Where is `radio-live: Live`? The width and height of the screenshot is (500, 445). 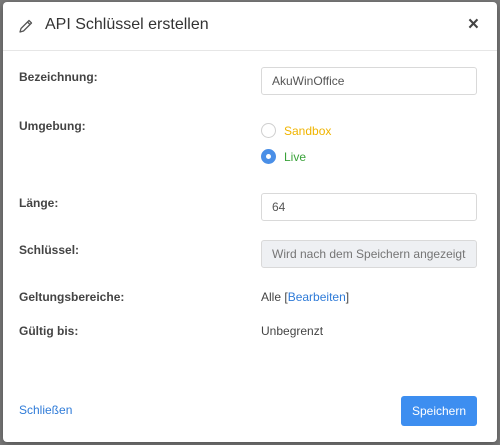 radio-live: Live is located at coordinates (283, 156).